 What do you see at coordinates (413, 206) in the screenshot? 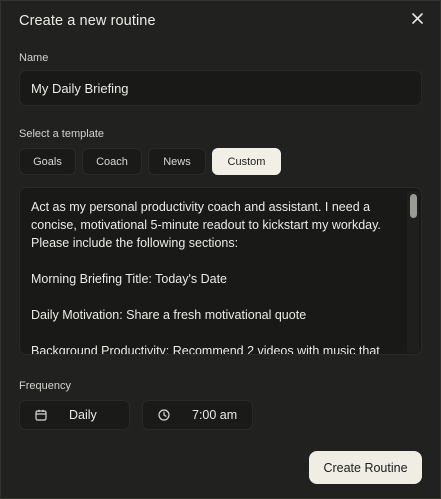
I see `prompt-scrollbar-thumb` at bounding box center [413, 206].